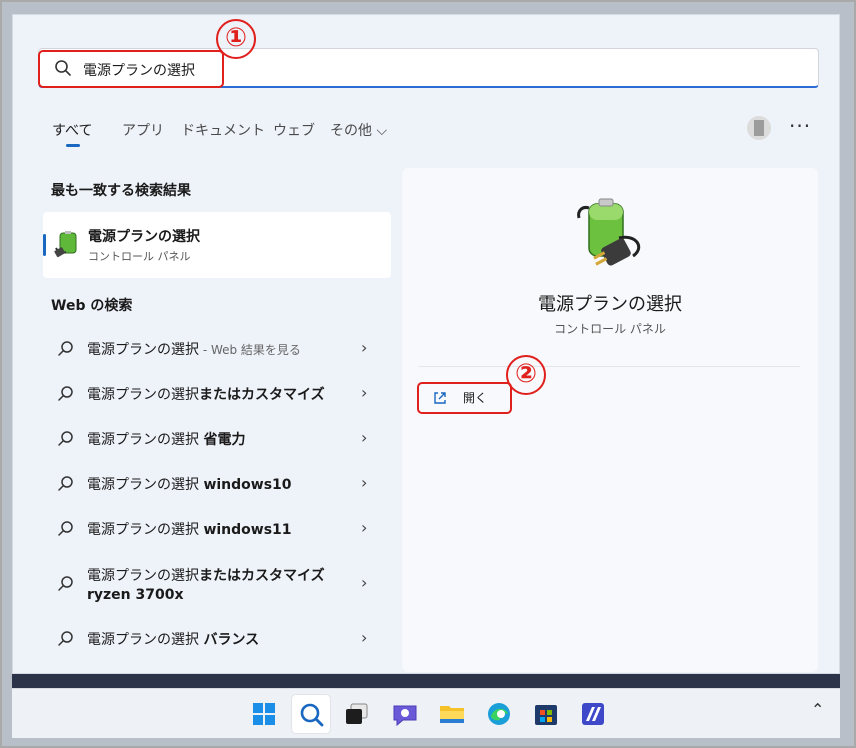 This screenshot has width=856, height=748. Describe the element at coordinates (609, 366) in the screenshot. I see `divider` at that location.